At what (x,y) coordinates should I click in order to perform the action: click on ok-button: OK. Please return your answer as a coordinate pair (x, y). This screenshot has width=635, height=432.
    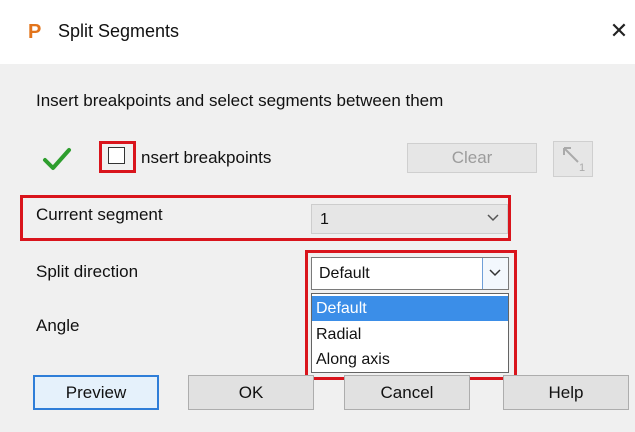
    Looking at the image, I should click on (251, 392).